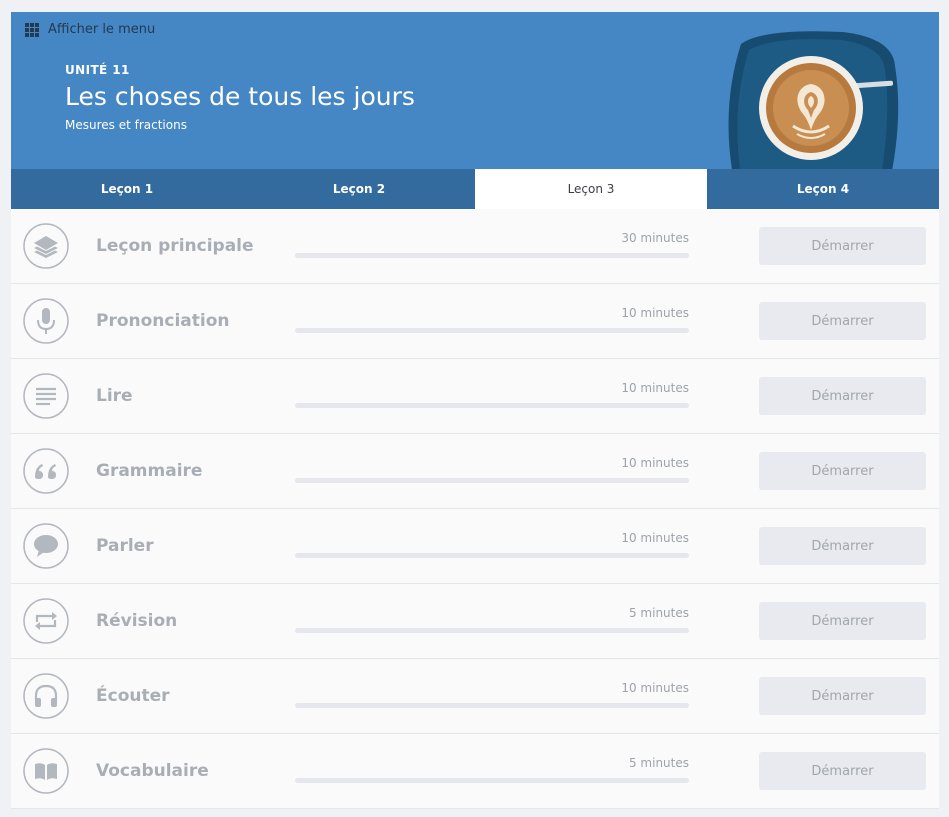 Image resolution: width=949 pixels, height=817 pixels. Describe the element at coordinates (114, 396) in the screenshot. I see `activity-name: Lire` at that location.